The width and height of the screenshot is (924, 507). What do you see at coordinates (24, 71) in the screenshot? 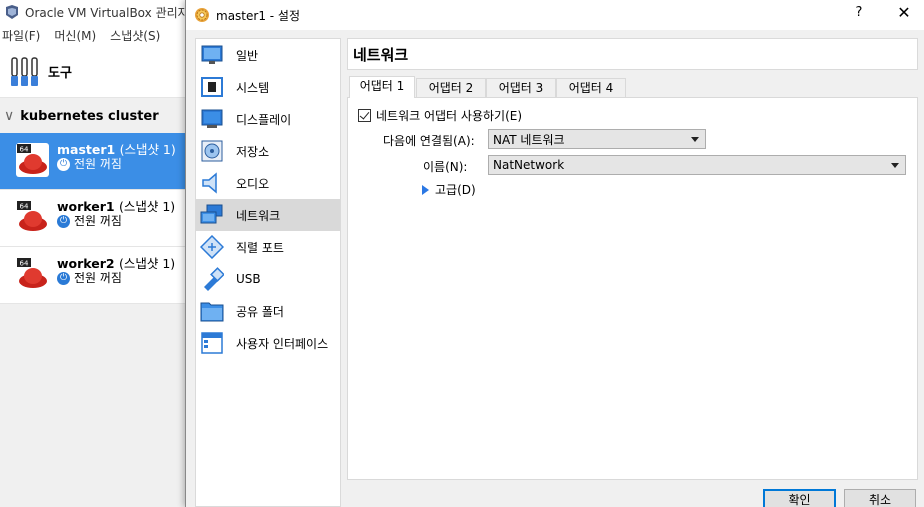
I see `tools-icon` at bounding box center [24, 71].